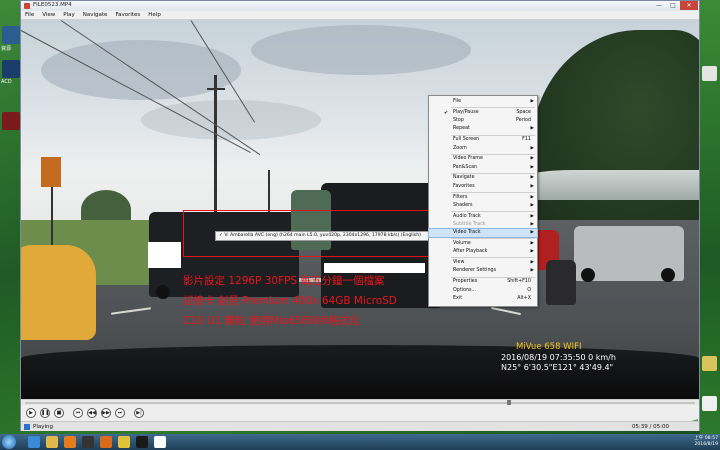  What do you see at coordinates (460, 197) in the screenshot?
I see `context-menu-item-label: Filters` at bounding box center [460, 197].